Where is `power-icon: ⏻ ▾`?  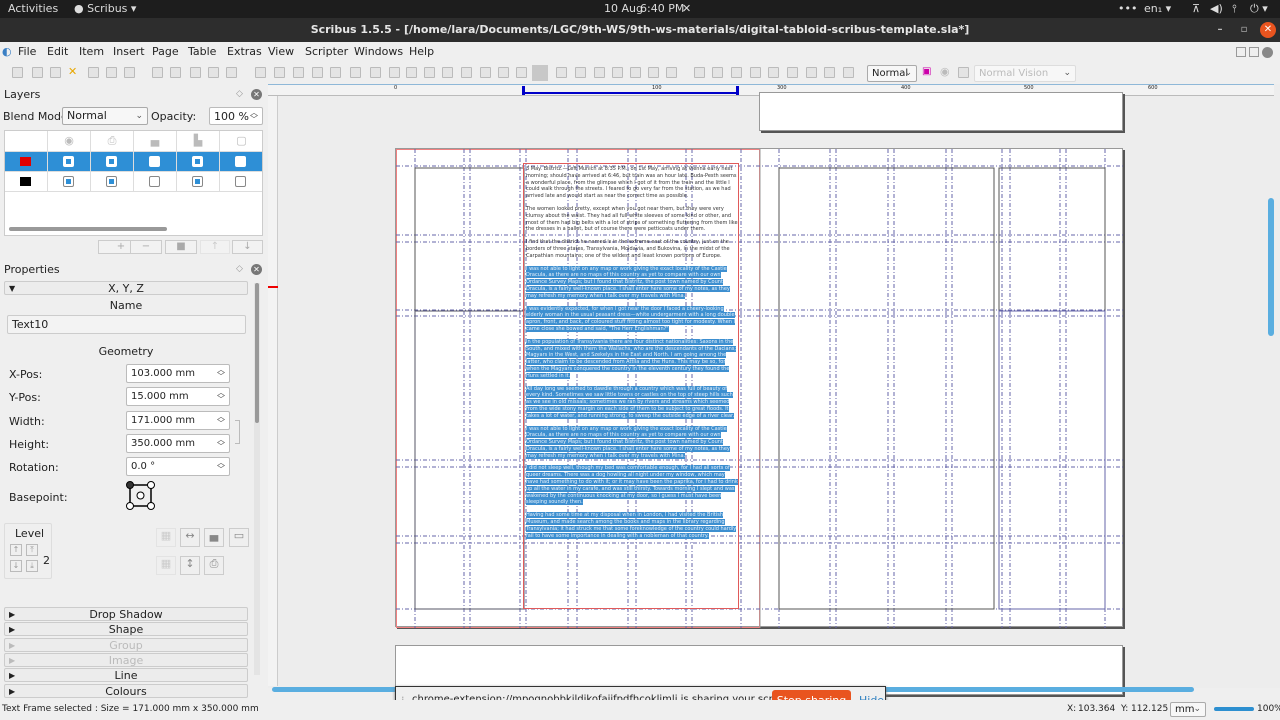
power-icon: ⏻ ▾ is located at coordinates (1259, 9).